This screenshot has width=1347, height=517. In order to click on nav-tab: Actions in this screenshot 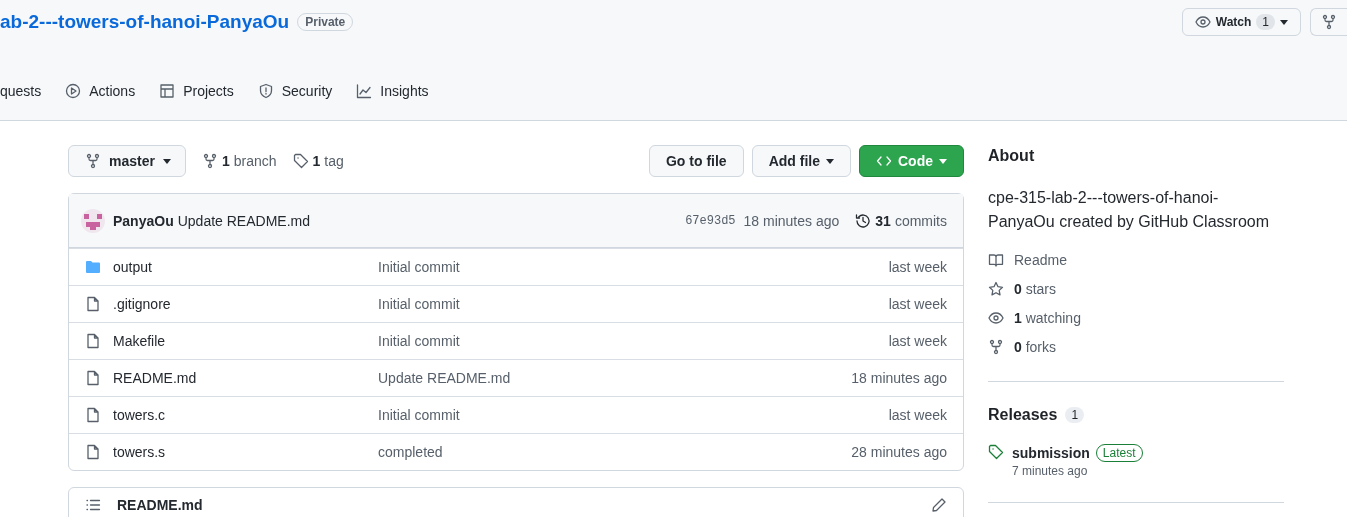, I will do `click(100, 95)`.